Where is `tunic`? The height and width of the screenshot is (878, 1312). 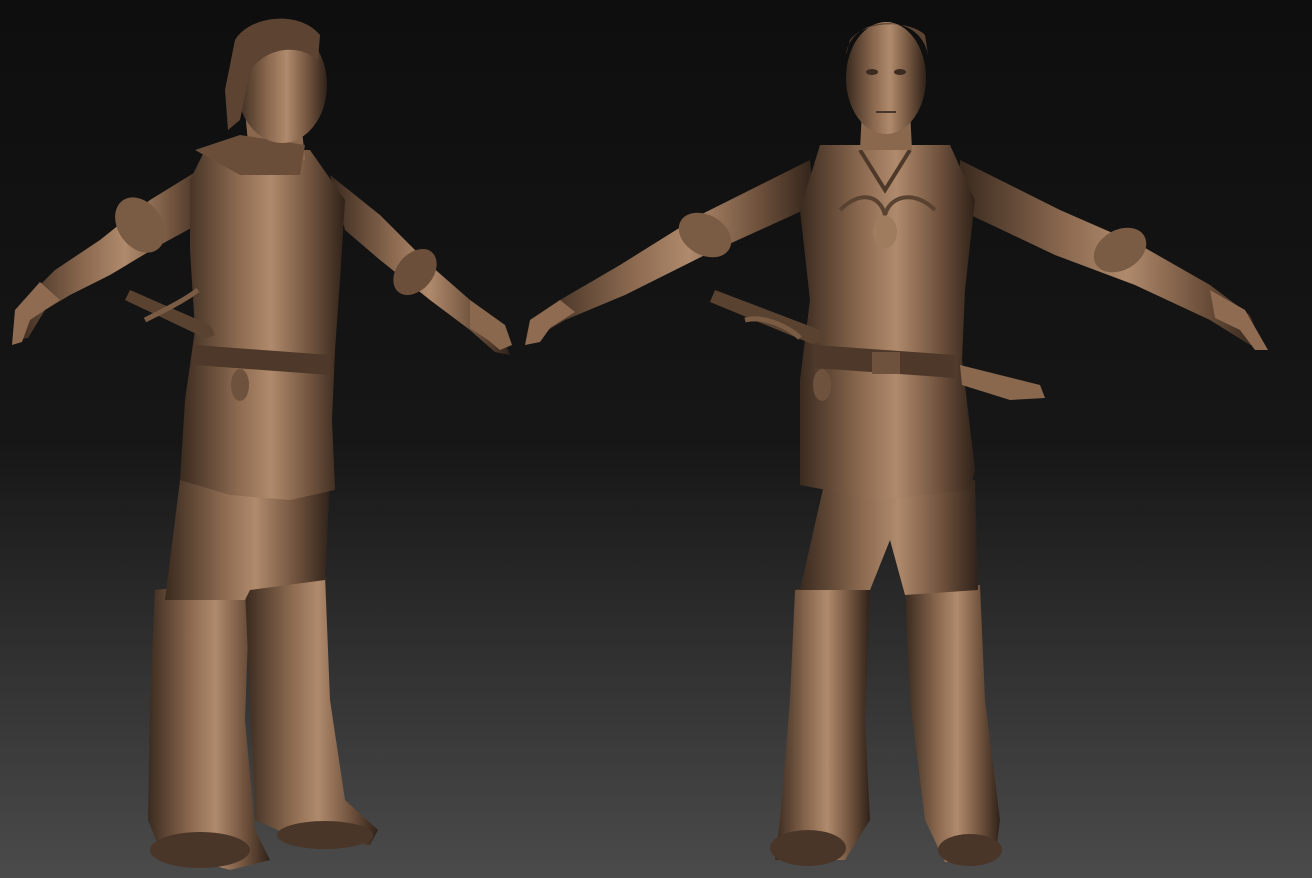
tunic is located at coordinates (887, 322).